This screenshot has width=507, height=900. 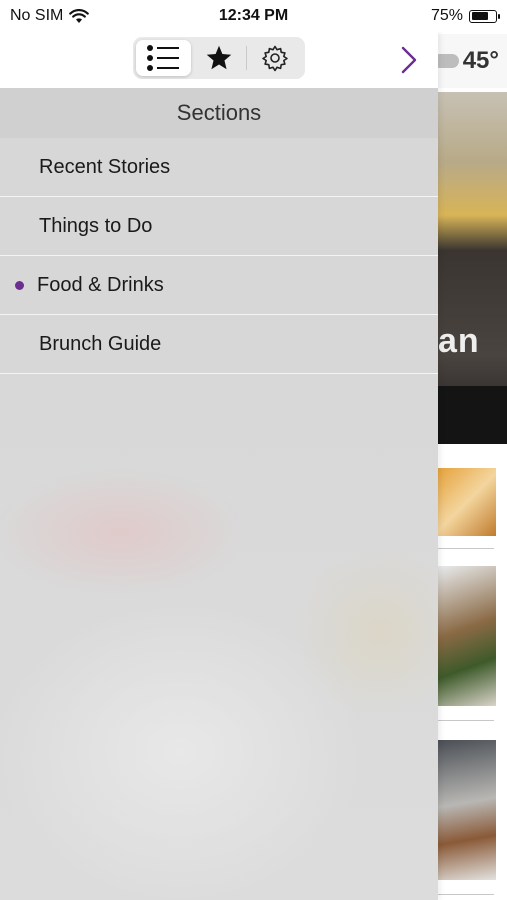 I want to click on battery-fill, so click(x=479, y=16).